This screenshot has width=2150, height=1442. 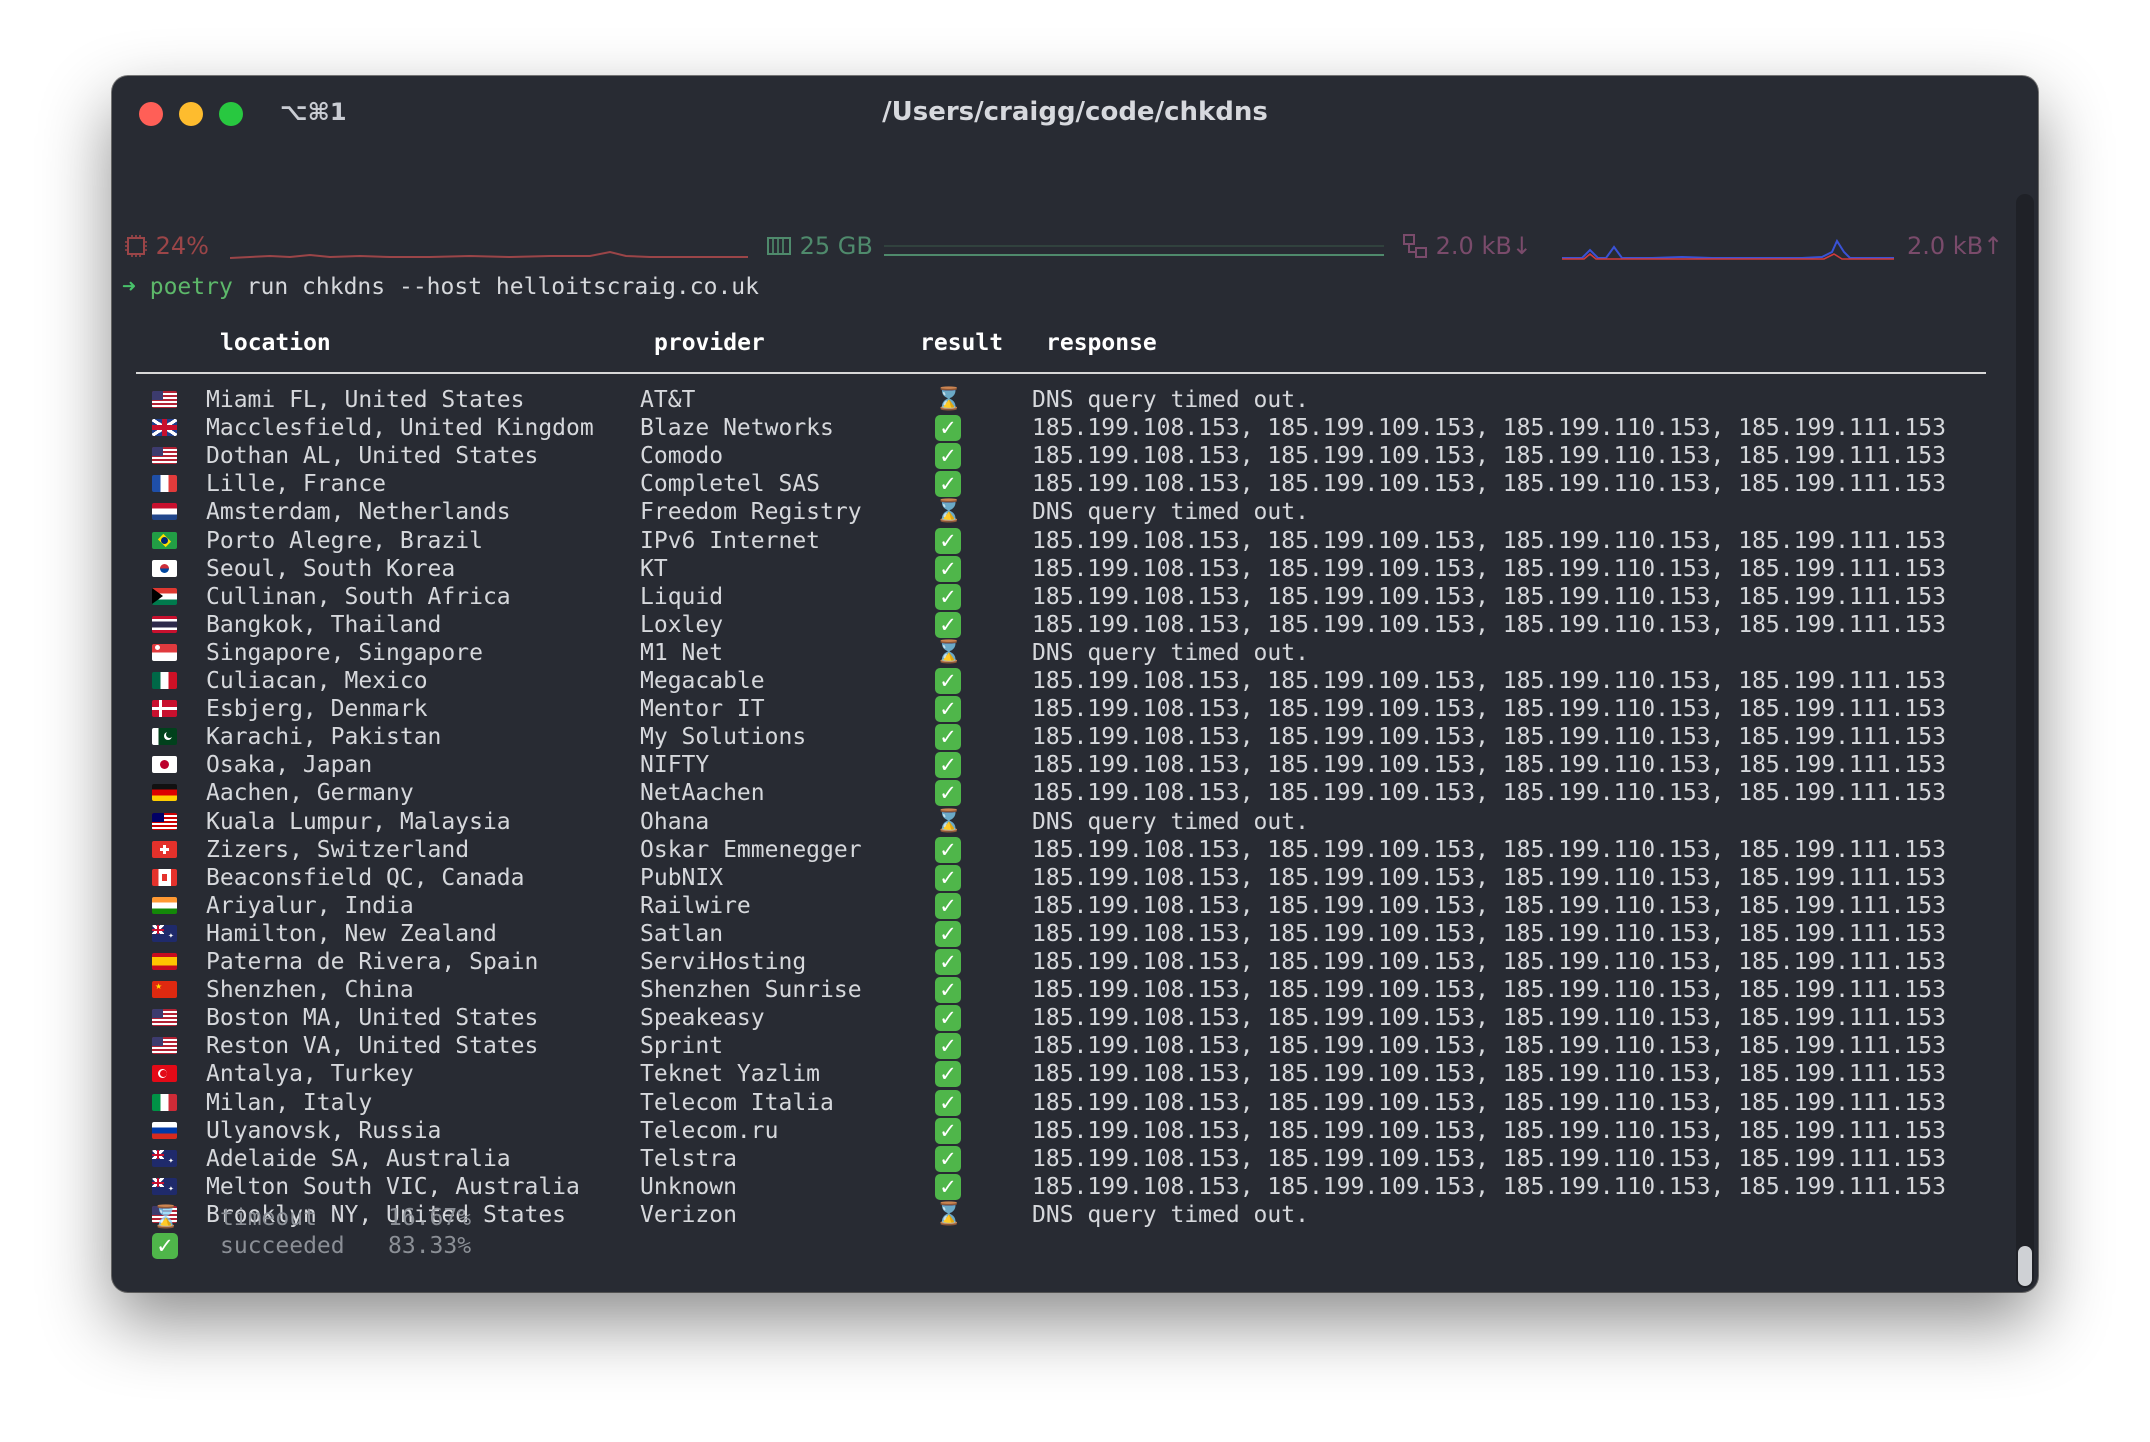 What do you see at coordinates (344, 652) in the screenshot?
I see `row-location: Singapore, Singapore` at bounding box center [344, 652].